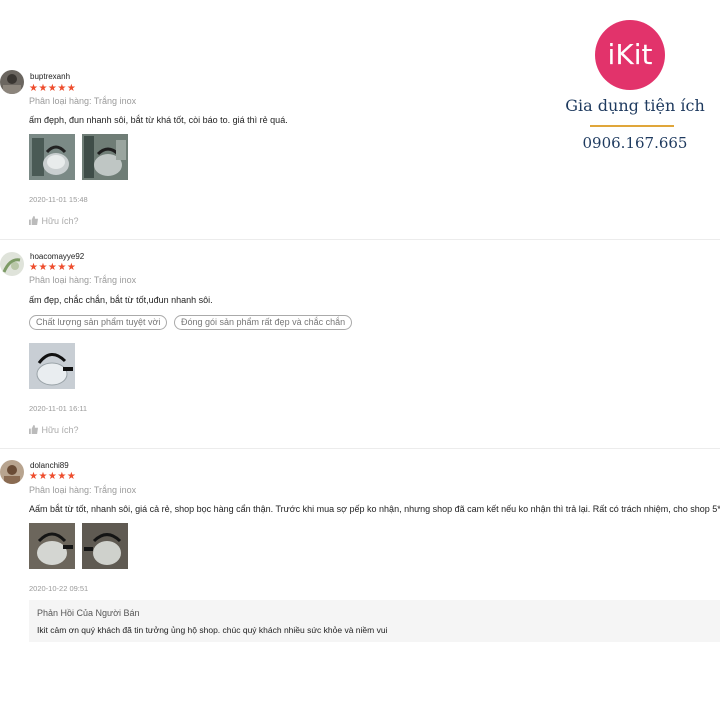 This screenshot has width=720, height=720. I want to click on review-username: dolanchi89, so click(49, 465).